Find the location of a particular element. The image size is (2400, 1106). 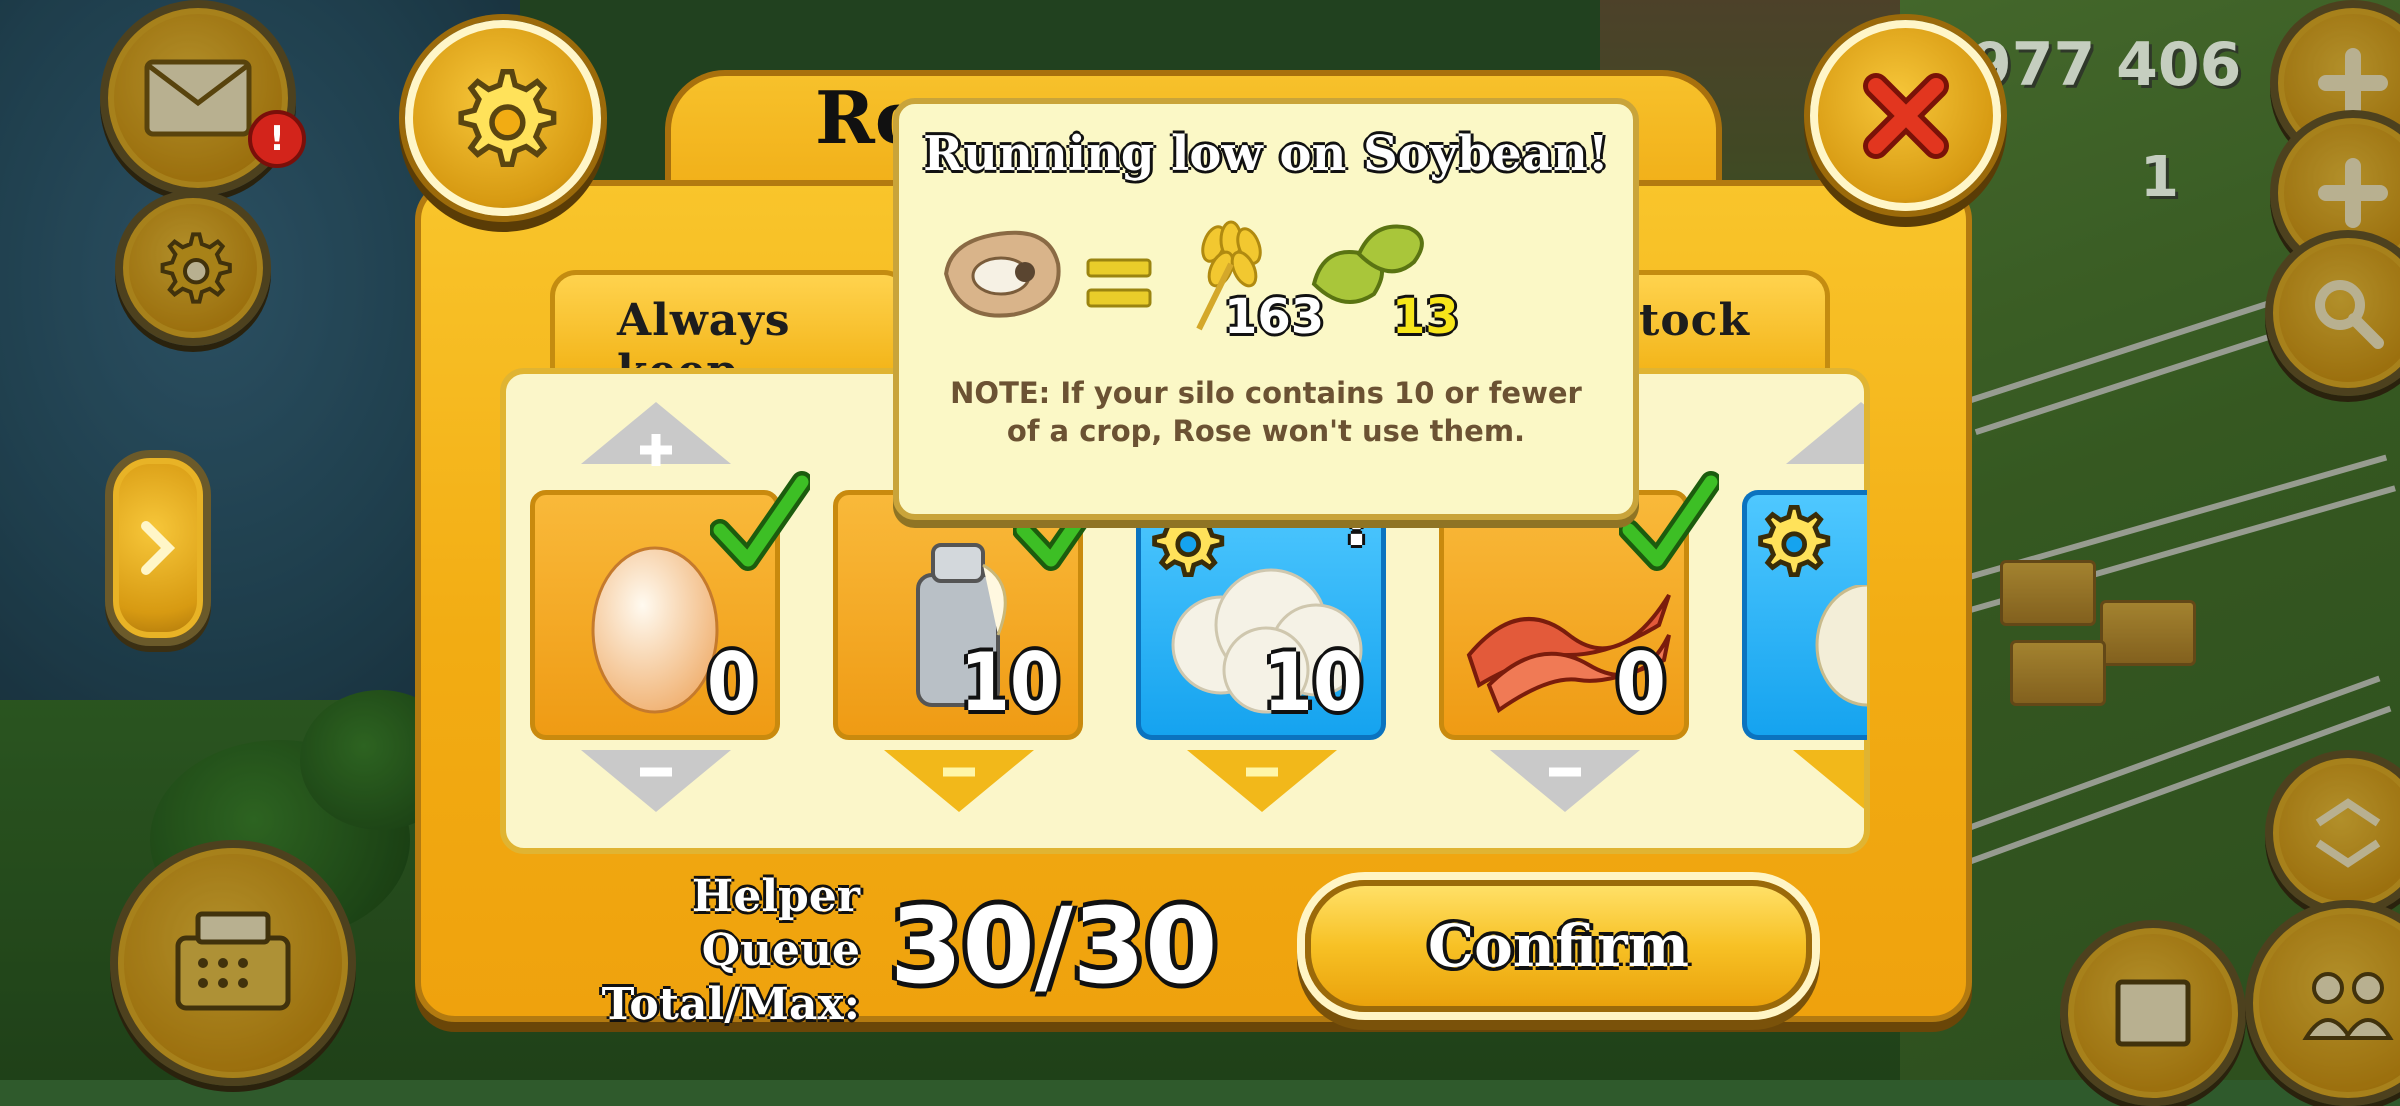

cash-register-icon is located at coordinates (233, 961).